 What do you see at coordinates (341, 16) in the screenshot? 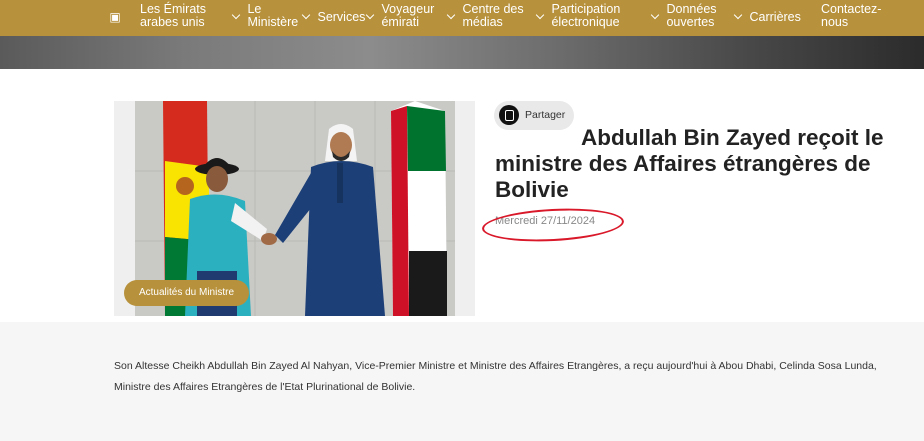
I see `nav-item-label: Services` at bounding box center [341, 16].